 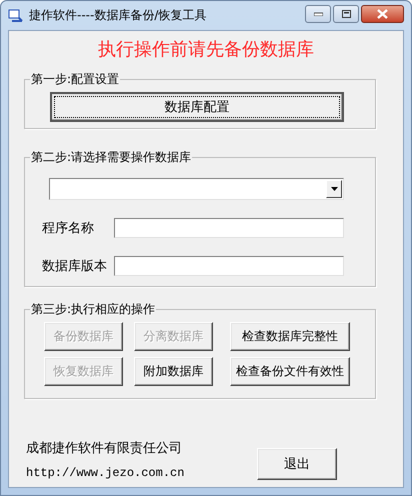 I want to click on group-legend: 第一步:配置设置, so click(x=75, y=79).